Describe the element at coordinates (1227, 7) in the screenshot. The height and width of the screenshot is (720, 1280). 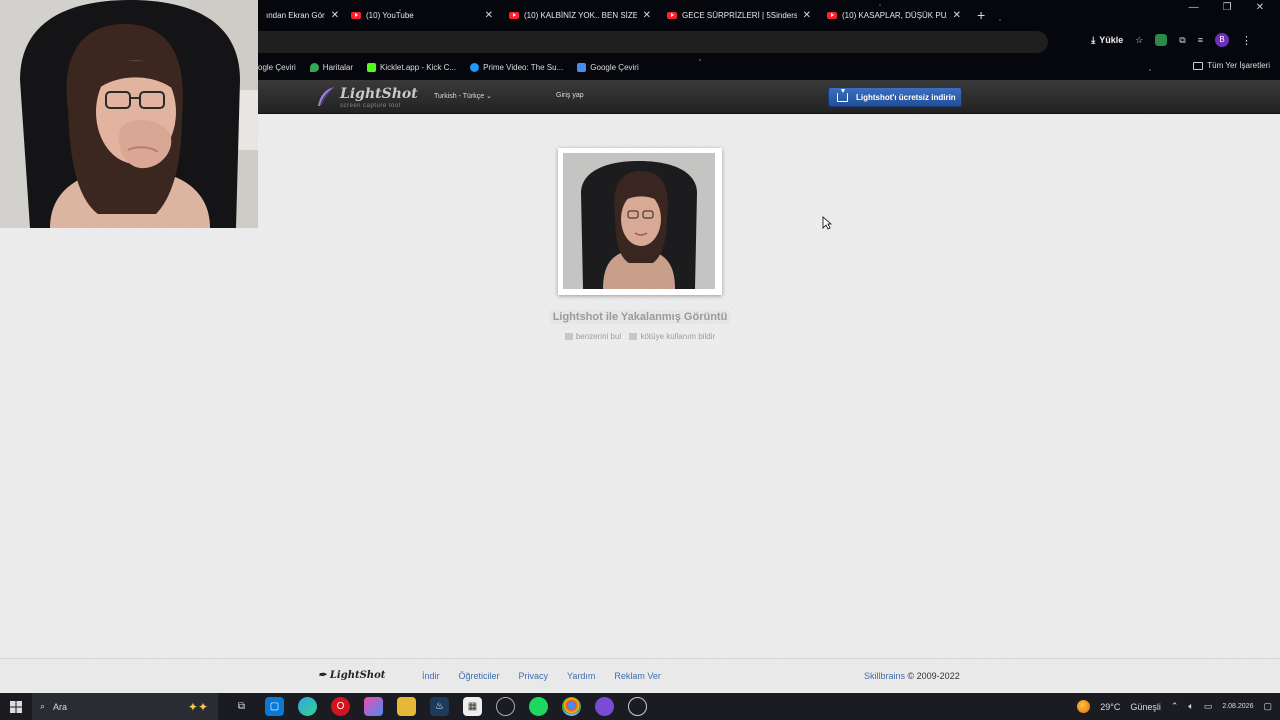
I see `restore-icon: ❐` at that location.